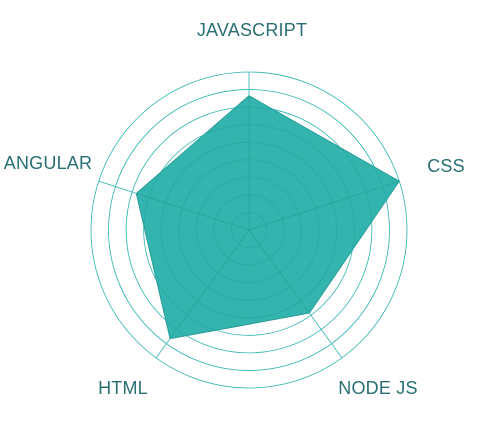 The width and height of the screenshot is (500, 443). I want to click on category-label-css: CSS, so click(446, 166).